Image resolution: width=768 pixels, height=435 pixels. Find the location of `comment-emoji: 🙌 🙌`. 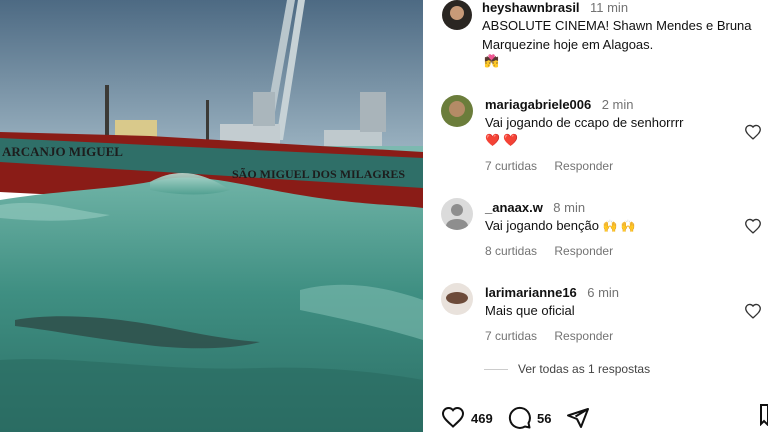

comment-emoji: 🙌 🙌 is located at coordinates (619, 226).